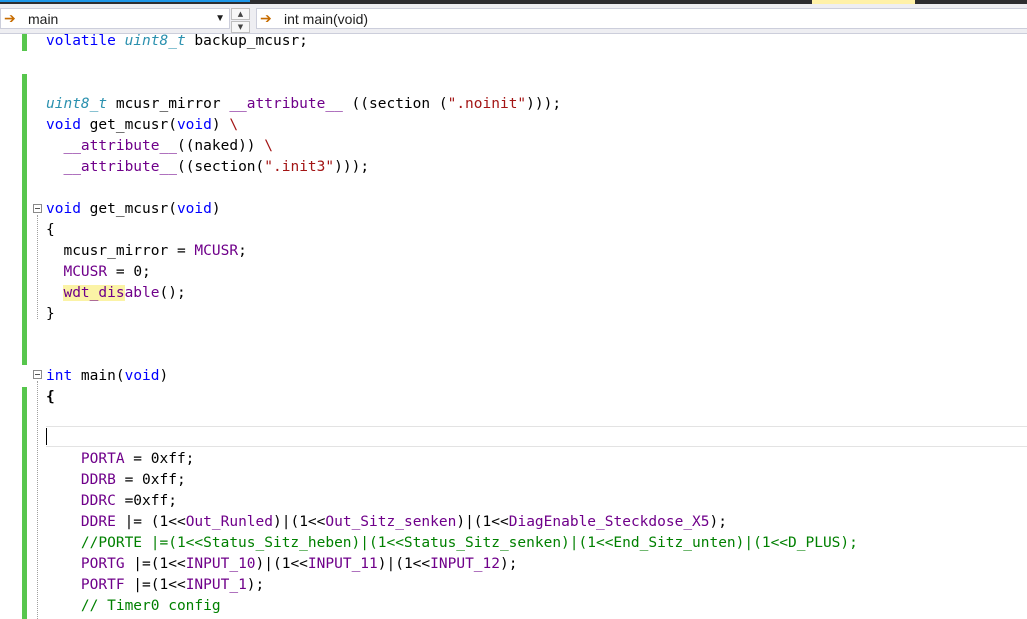 The width and height of the screenshot is (1027, 619). I want to click on active-tab-accent, so click(125, 1).